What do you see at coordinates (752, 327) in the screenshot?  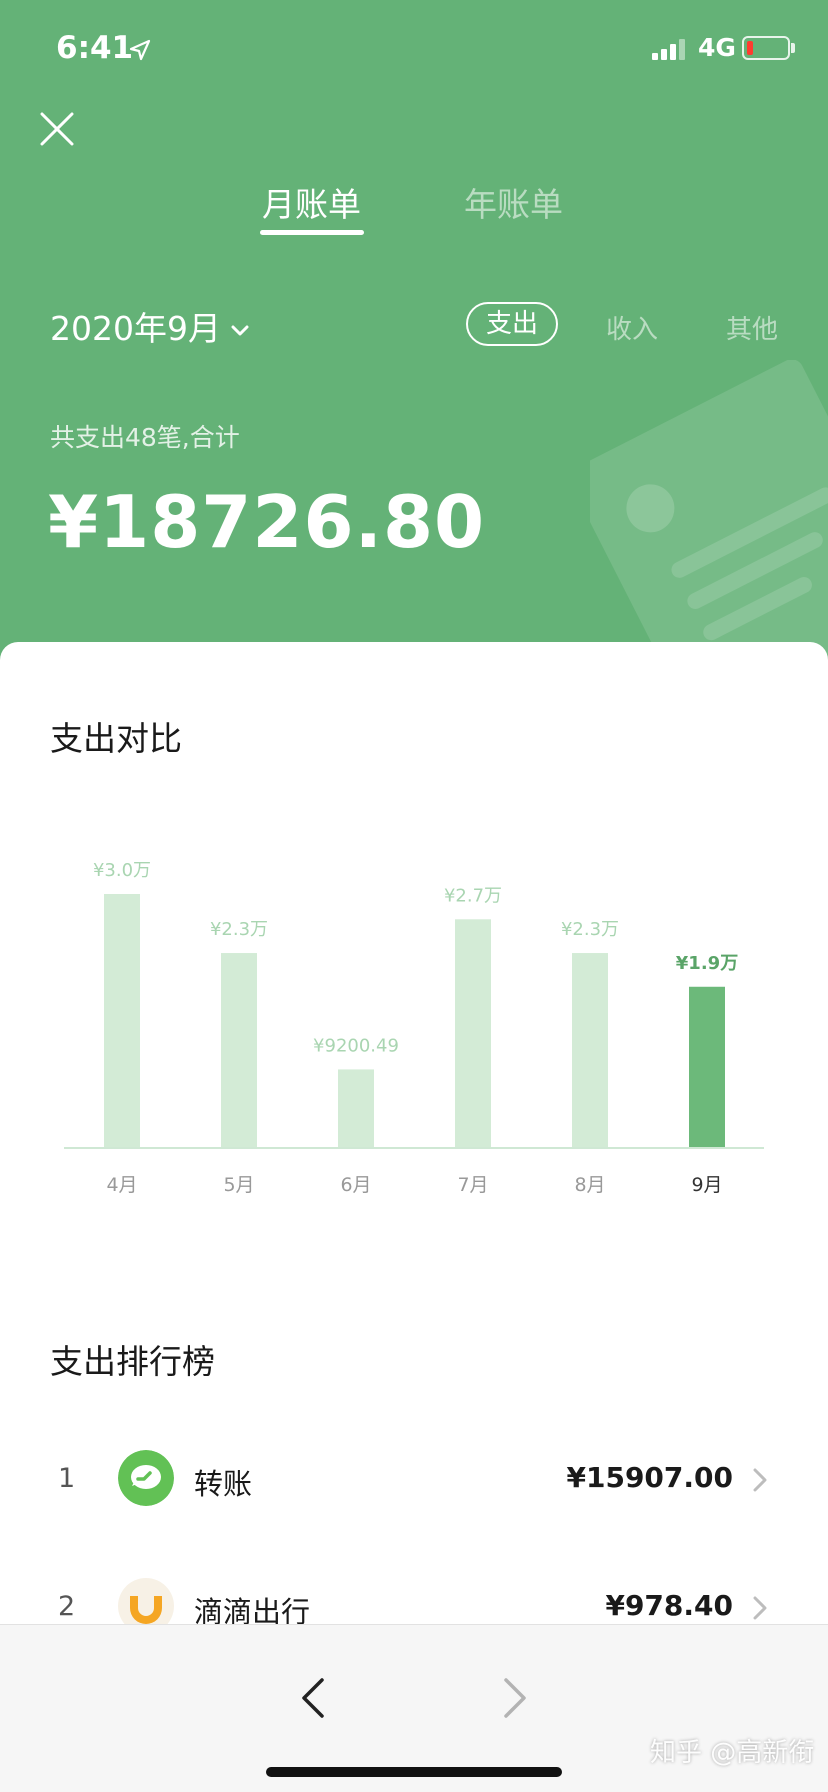 I see `filter-other-button: 其他` at bounding box center [752, 327].